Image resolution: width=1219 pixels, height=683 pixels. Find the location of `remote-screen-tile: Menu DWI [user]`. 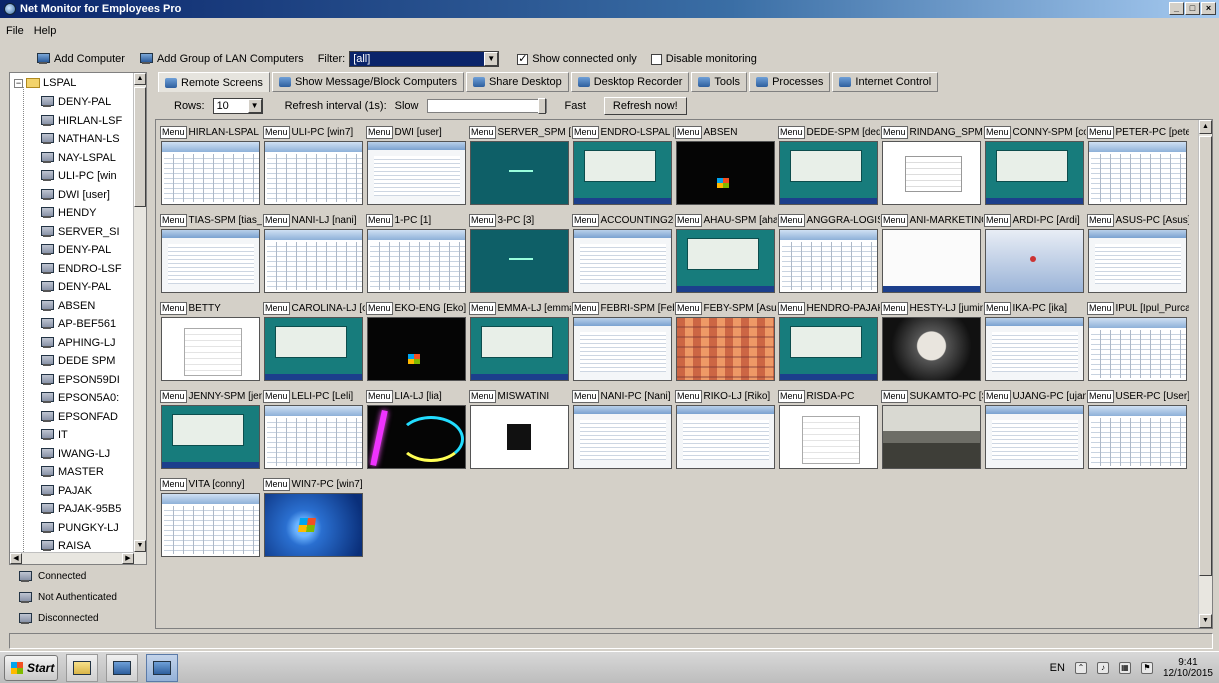

remote-screen-tile: Menu DWI [user] is located at coordinates (417, 166).